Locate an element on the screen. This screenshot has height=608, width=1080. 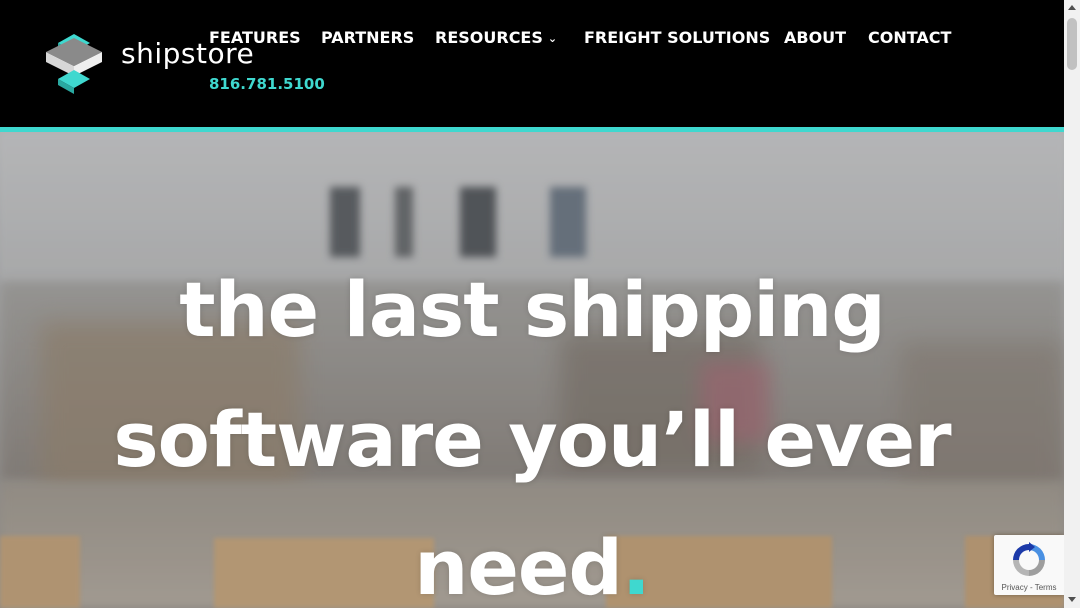
nav-item-label: ABOUT is located at coordinates (815, 37).